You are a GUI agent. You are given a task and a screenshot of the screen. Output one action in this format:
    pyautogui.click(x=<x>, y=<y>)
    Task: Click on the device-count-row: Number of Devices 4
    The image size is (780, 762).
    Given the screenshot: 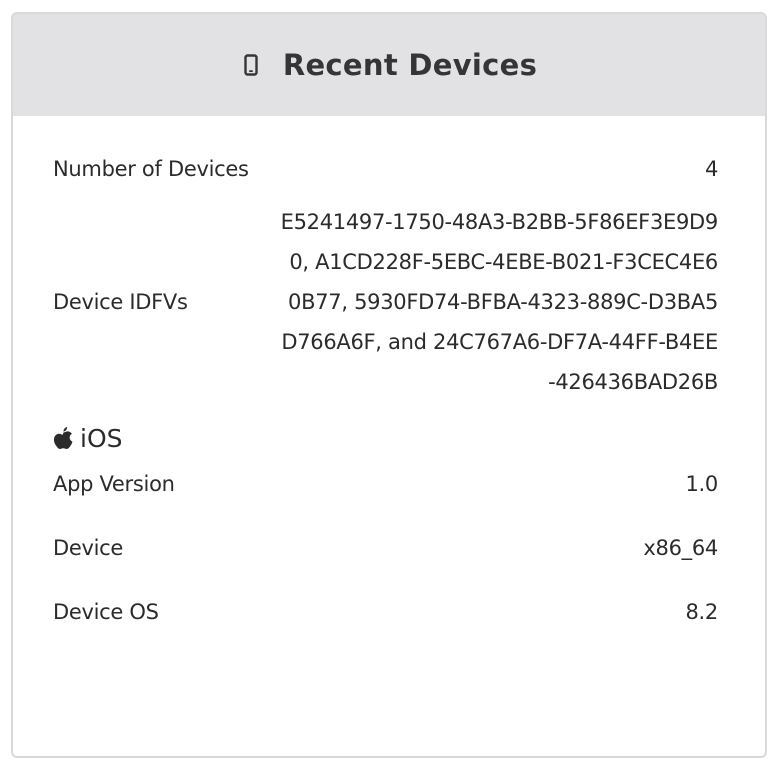 What is the action you would take?
    pyautogui.click(x=385, y=169)
    